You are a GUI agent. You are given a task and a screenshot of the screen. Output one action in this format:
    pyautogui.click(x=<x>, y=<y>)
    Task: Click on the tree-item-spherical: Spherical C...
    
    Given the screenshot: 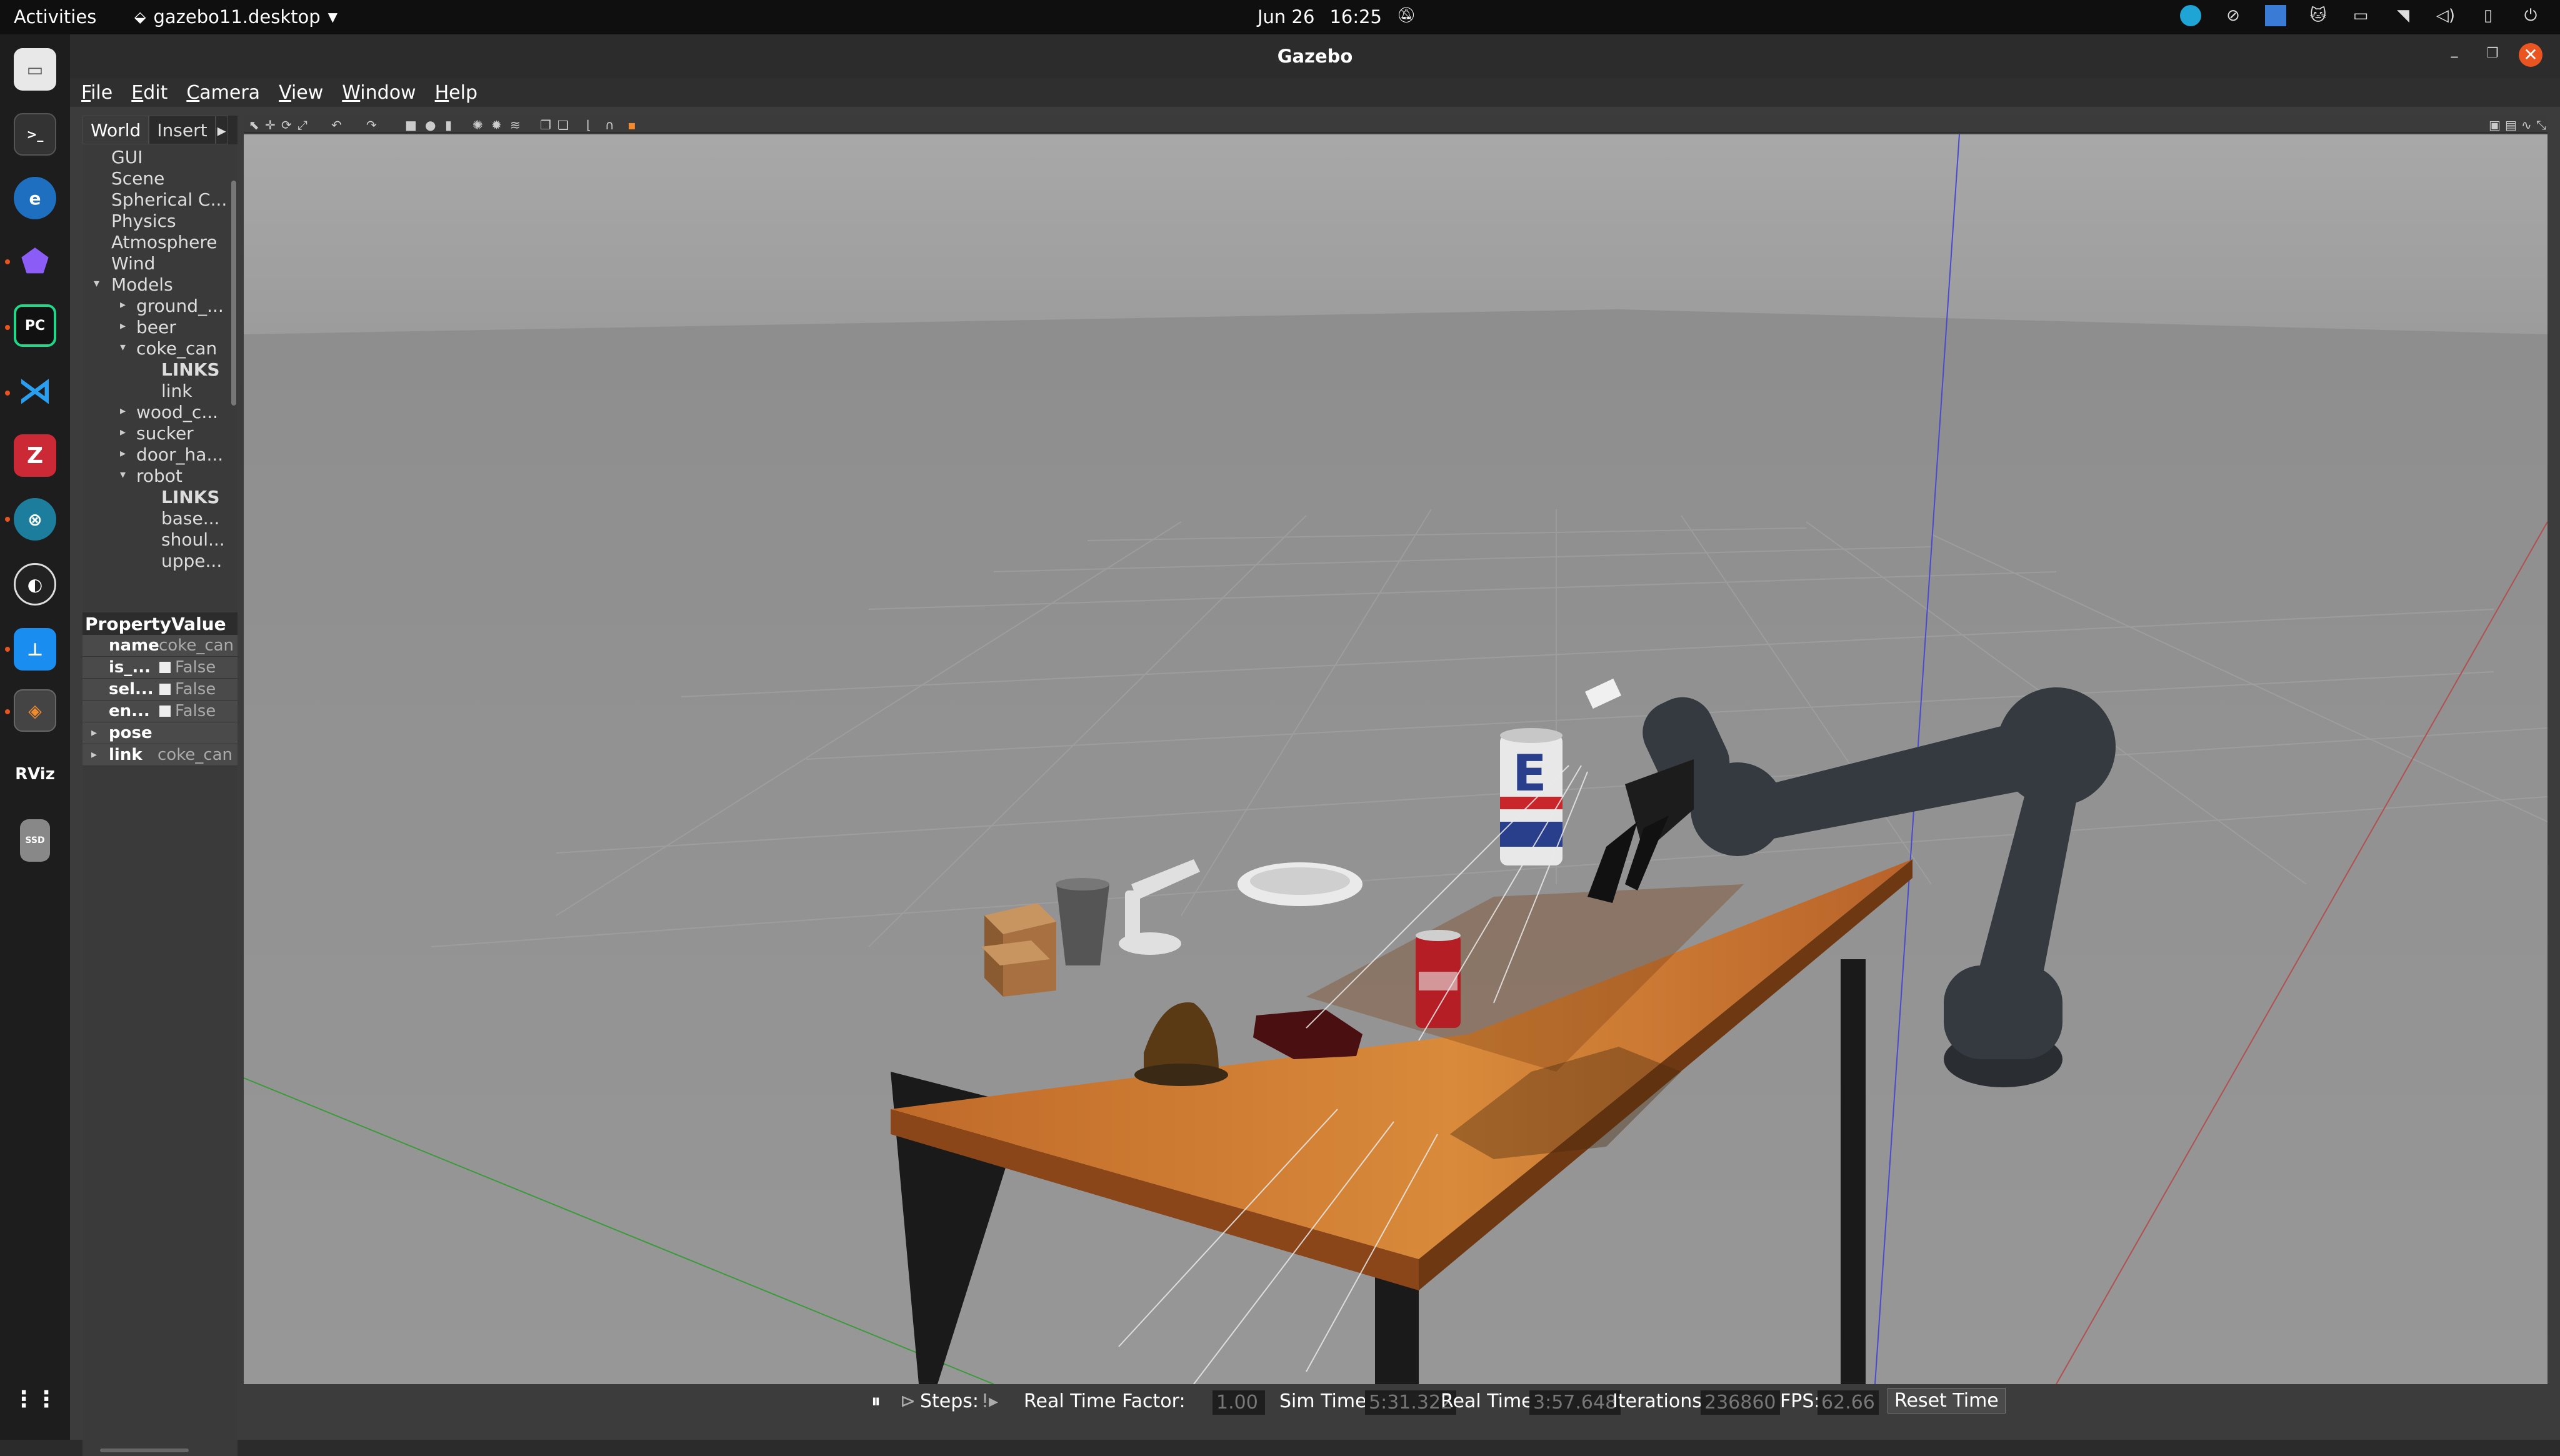 What is the action you would take?
    pyautogui.click(x=169, y=200)
    